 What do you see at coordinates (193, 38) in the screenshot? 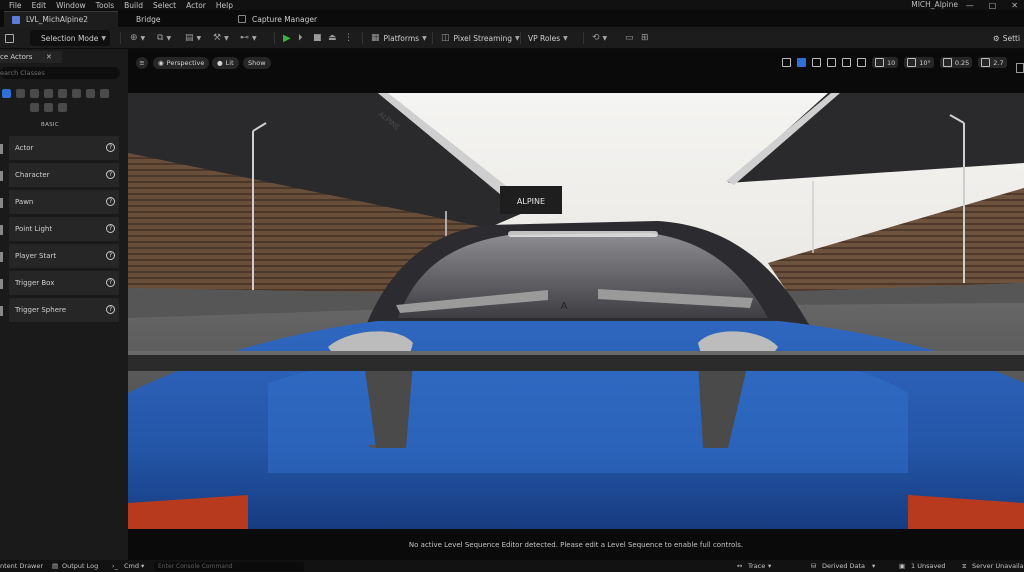
I see `cinematics-icon: ▤ ▼` at bounding box center [193, 38].